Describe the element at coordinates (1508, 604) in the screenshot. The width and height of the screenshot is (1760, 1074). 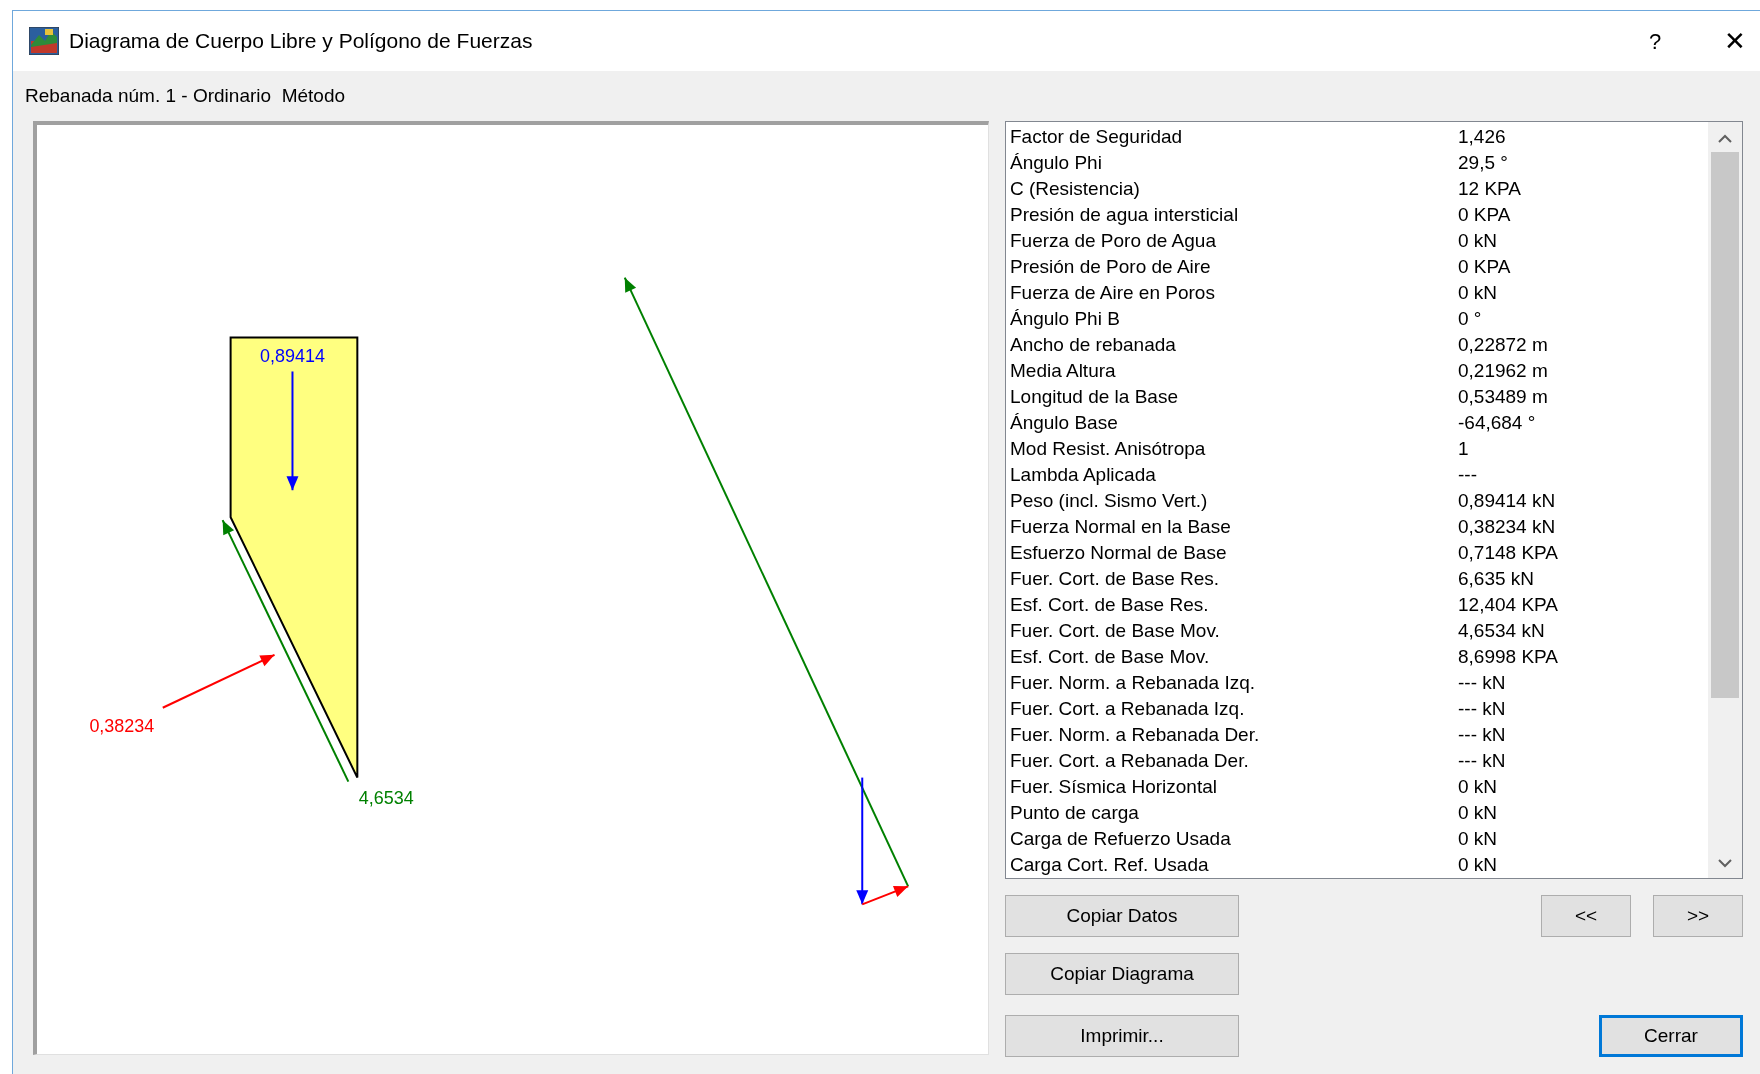
I see `property-value: 12,404 KPA` at that location.